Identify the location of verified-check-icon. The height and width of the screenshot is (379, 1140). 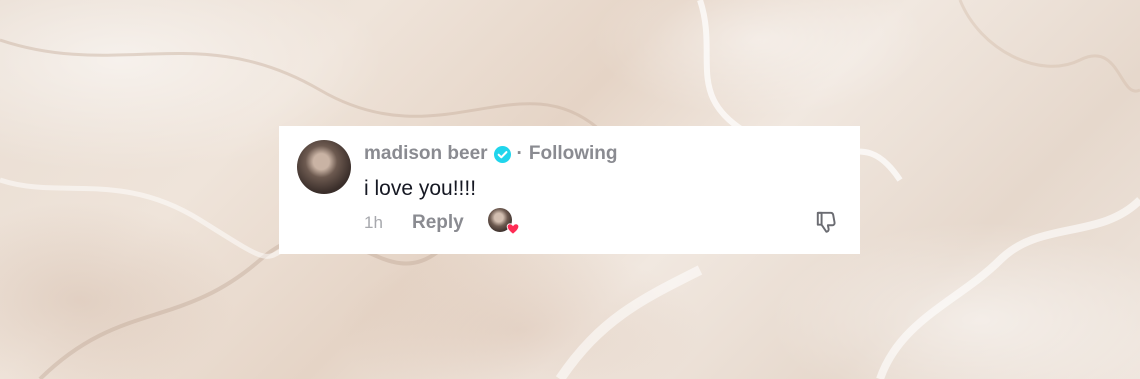
(502, 154).